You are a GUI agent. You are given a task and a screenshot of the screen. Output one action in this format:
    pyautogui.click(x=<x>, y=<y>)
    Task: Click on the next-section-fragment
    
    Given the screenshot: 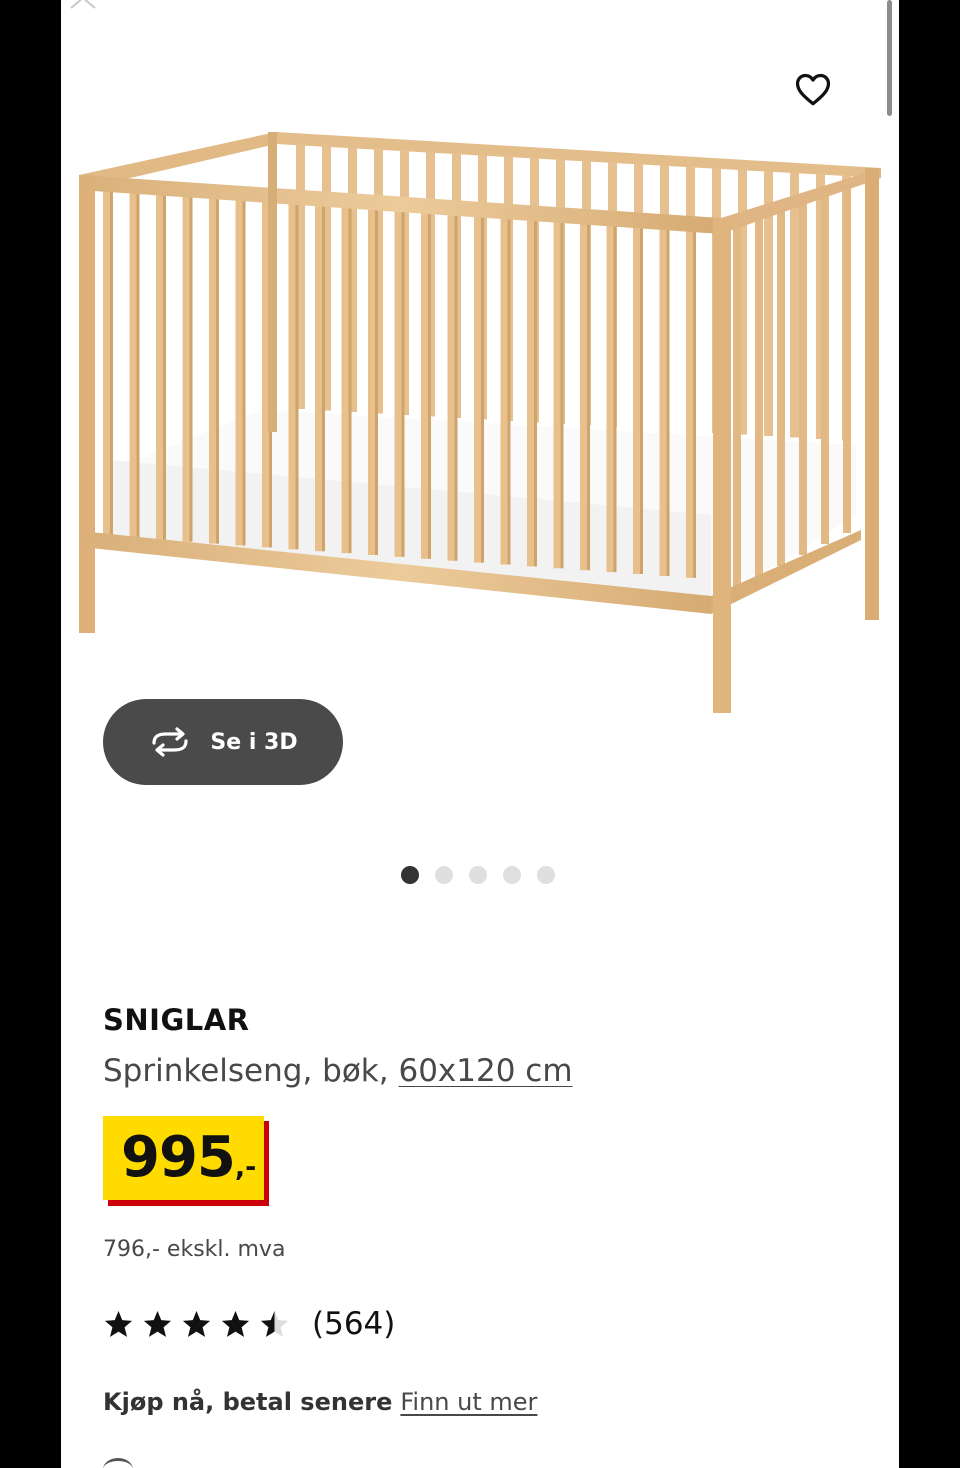 What is the action you would take?
    pyautogui.click(x=118, y=1463)
    